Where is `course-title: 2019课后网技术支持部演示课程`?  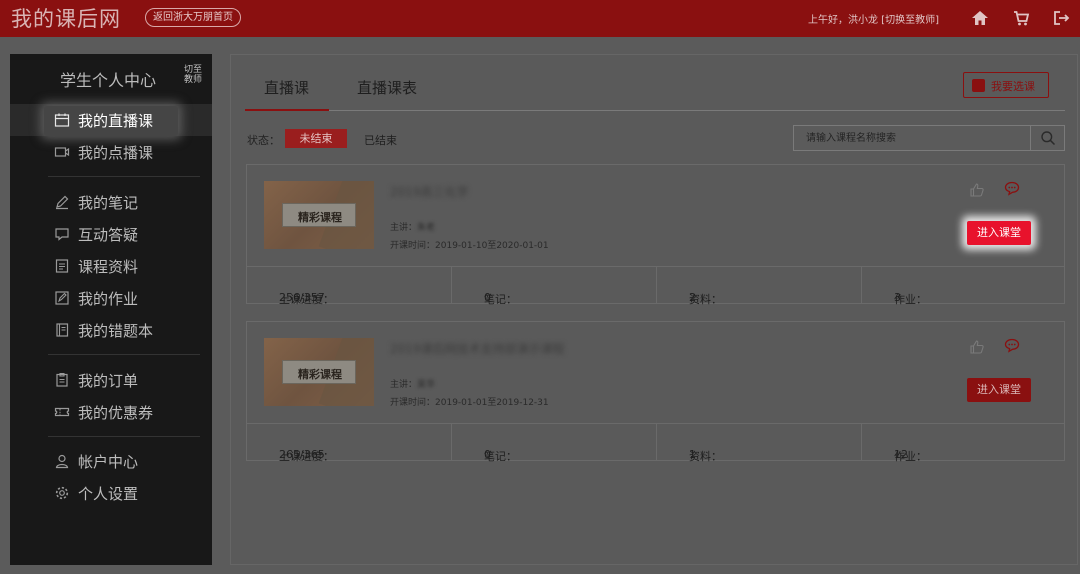 course-title: 2019课后网技术支持部演示课程 is located at coordinates (477, 348).